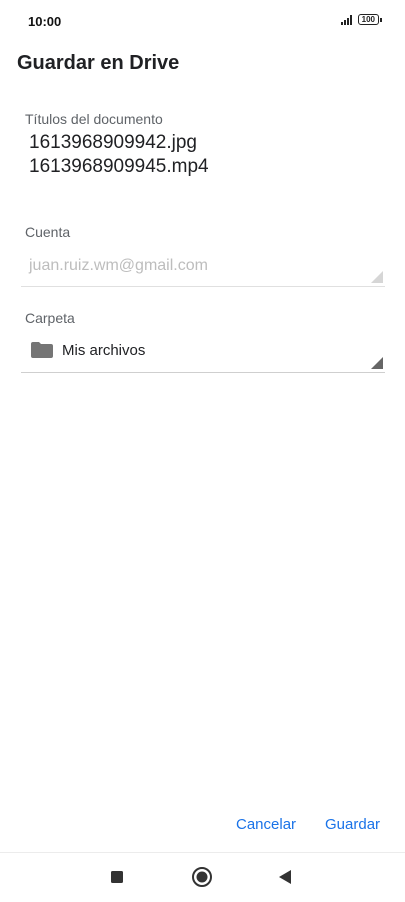  I want to click on folder-value: Mis archivos, so click(104, 350).